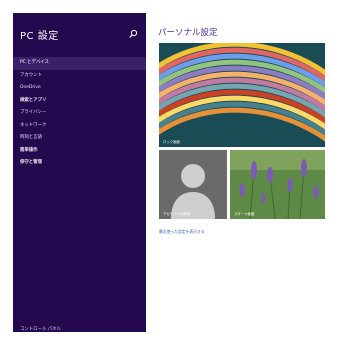 The width and height of the screenshot is (338, 342). I want to click on lavender-image, so click(277, 184).